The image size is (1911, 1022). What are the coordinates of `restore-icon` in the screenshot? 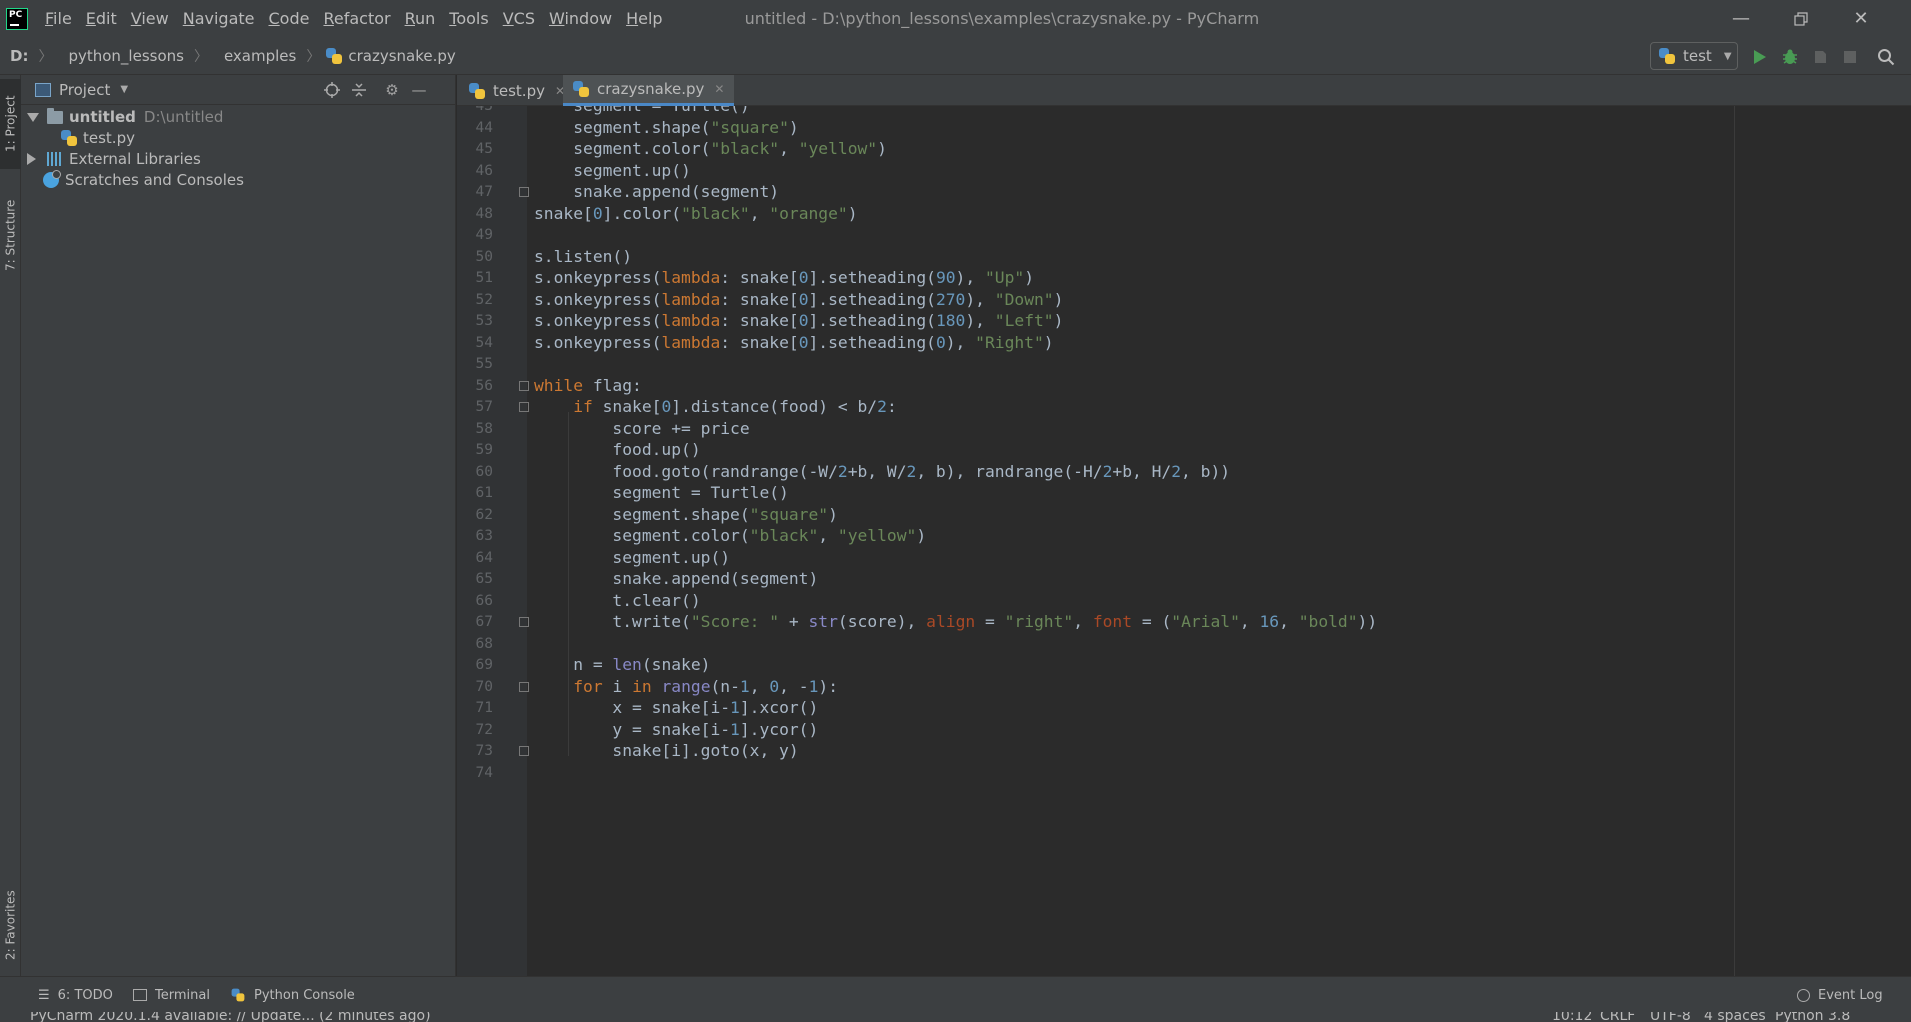 It's located at (1801, 18).